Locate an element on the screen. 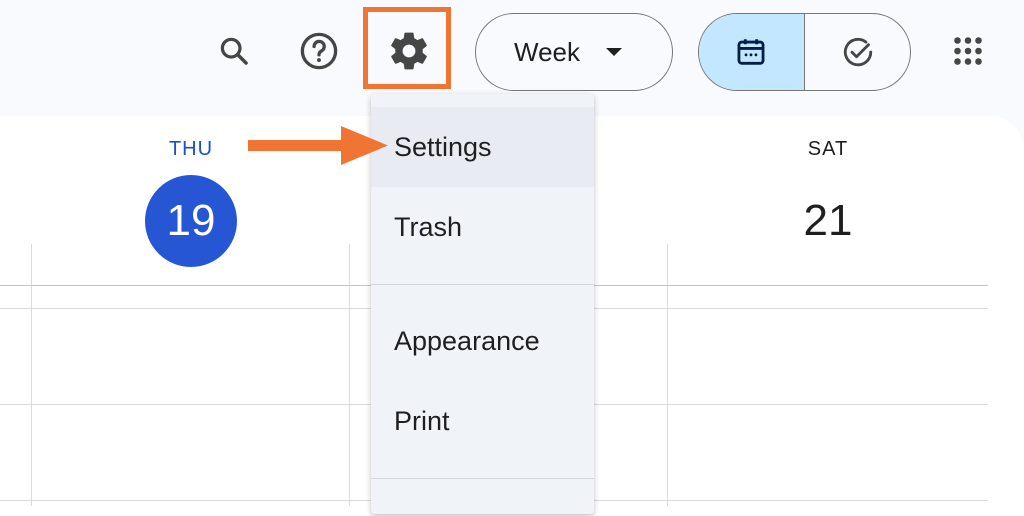  check-circle-icon is located at coordinates (857, 52).